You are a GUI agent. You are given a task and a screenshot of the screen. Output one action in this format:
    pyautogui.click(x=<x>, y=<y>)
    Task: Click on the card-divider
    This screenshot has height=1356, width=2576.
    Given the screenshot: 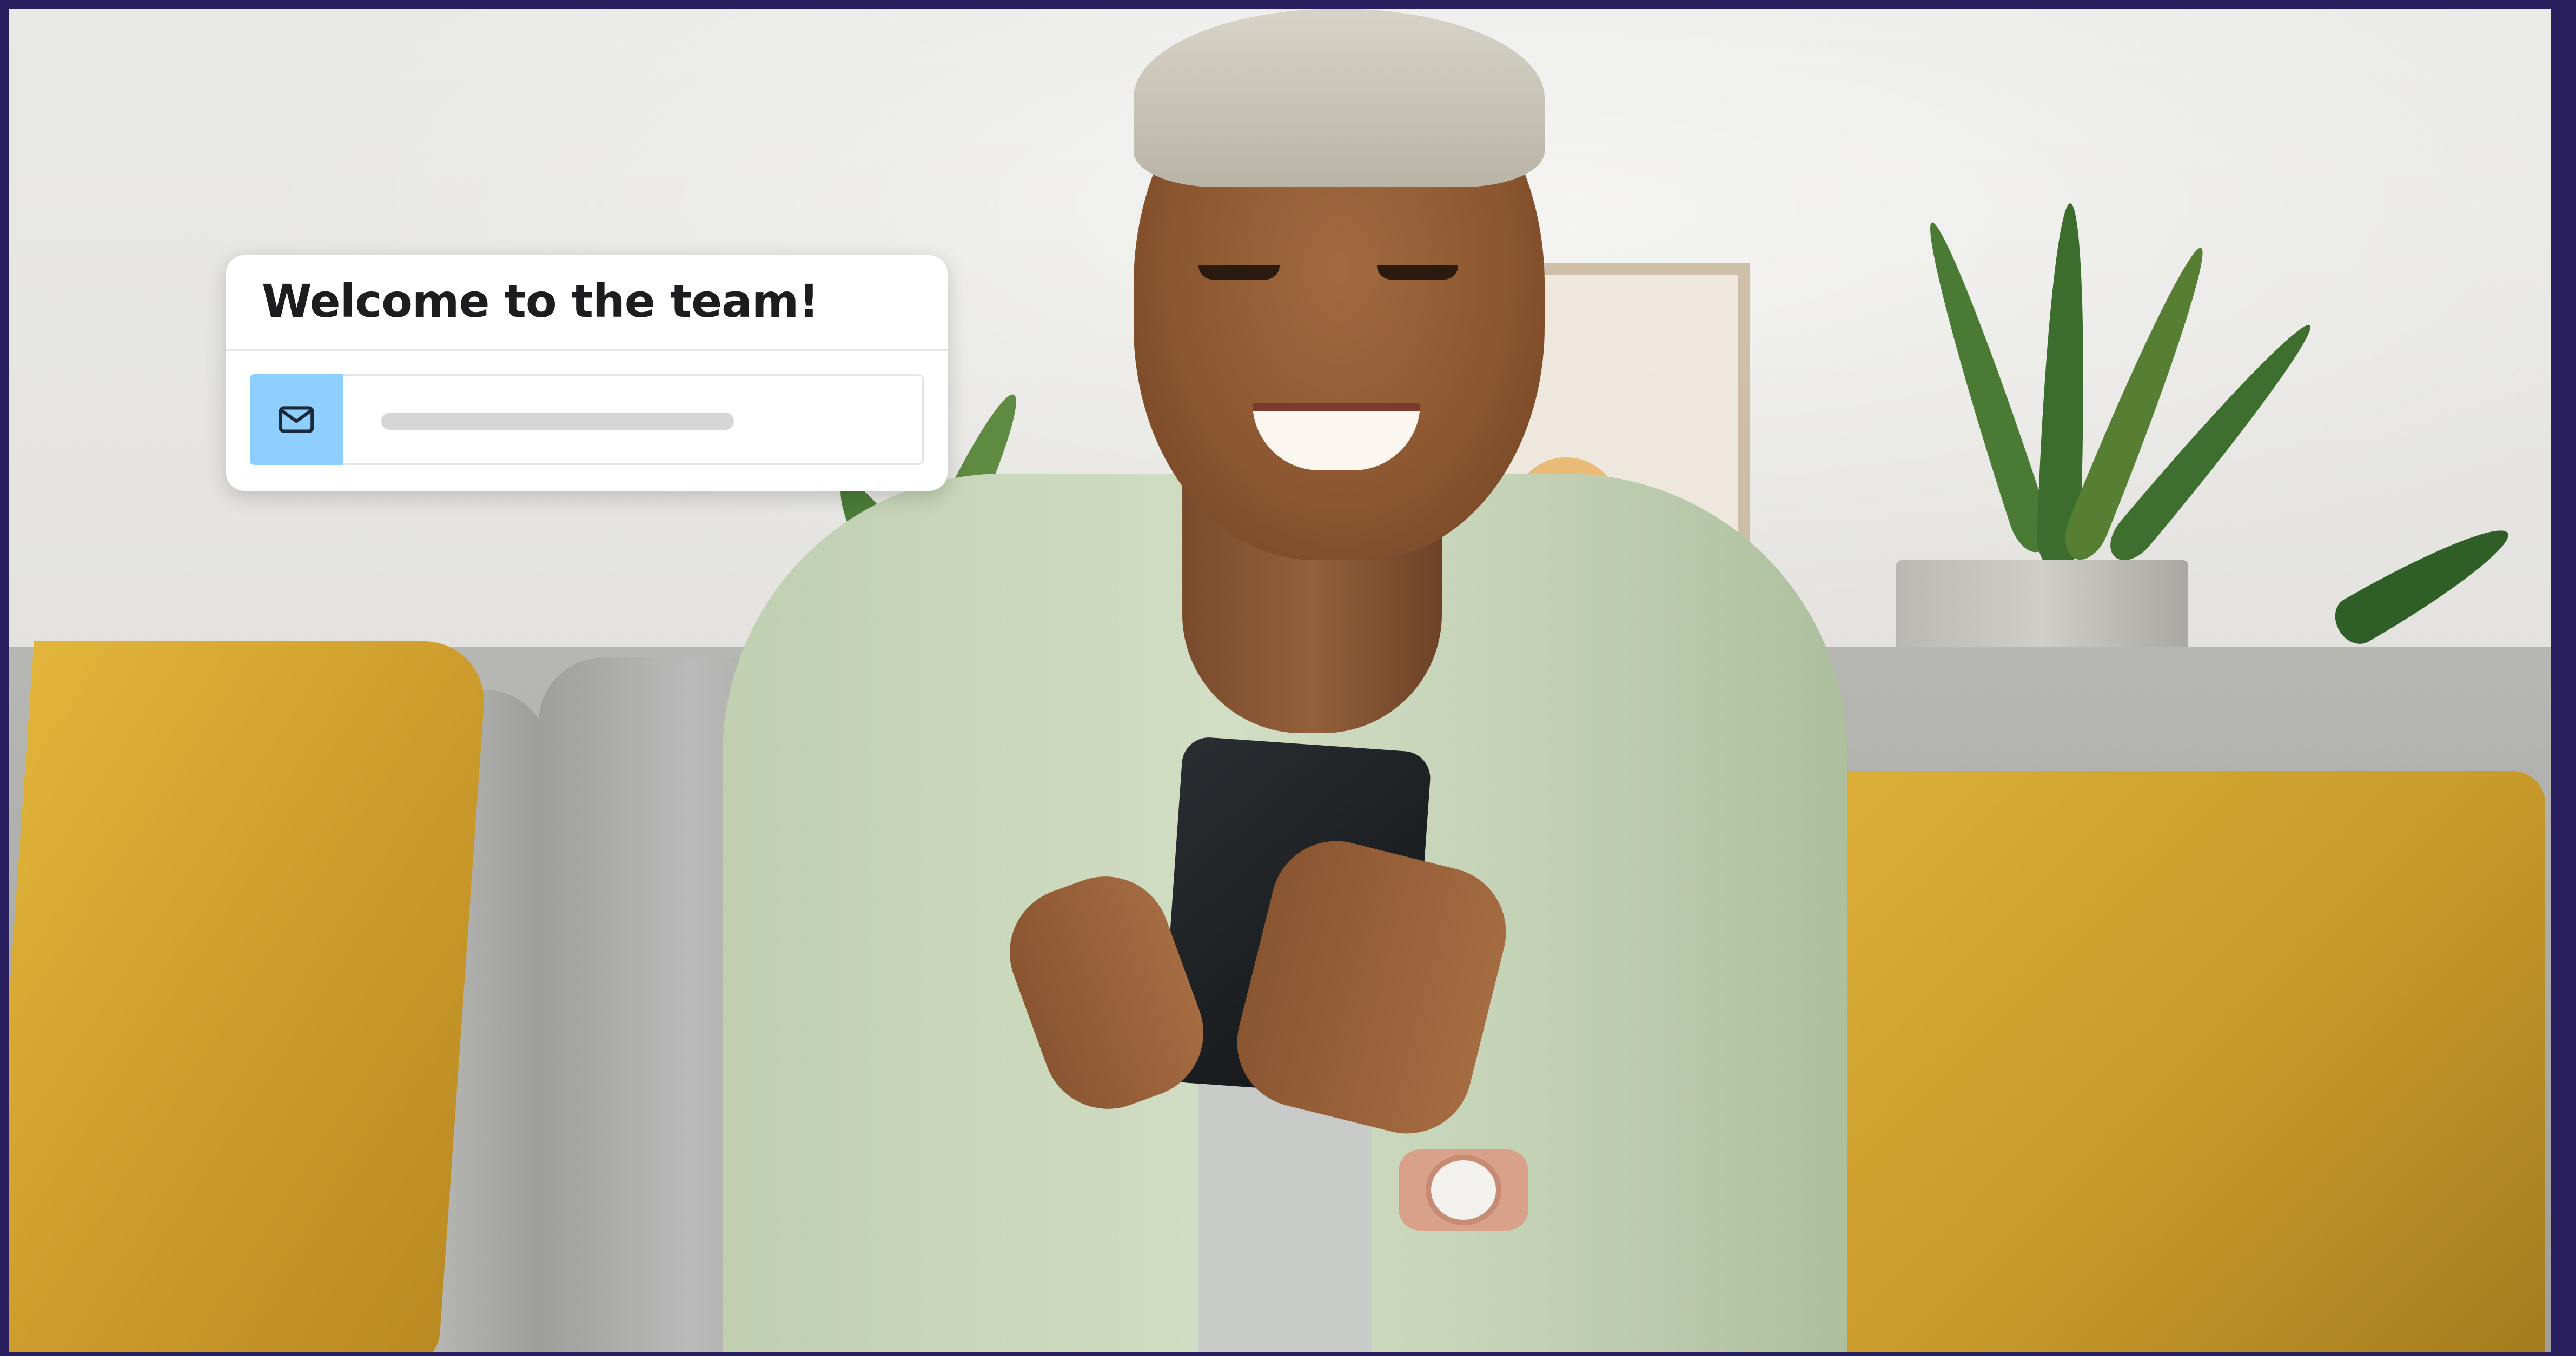 What is the action you would take?
    pyautogui.click(x=587, y=350)
    